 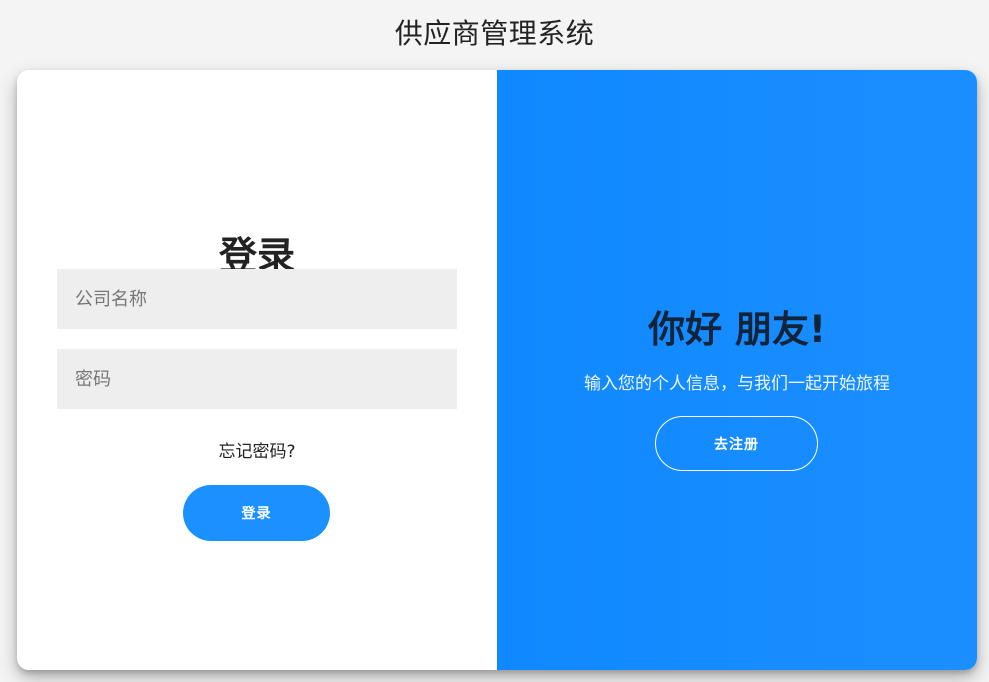 What do you see at coordinates (737, 329) in the screenshot?
I see `greeting-heading: 你好 朋友!` at bounding box center [737, 329].